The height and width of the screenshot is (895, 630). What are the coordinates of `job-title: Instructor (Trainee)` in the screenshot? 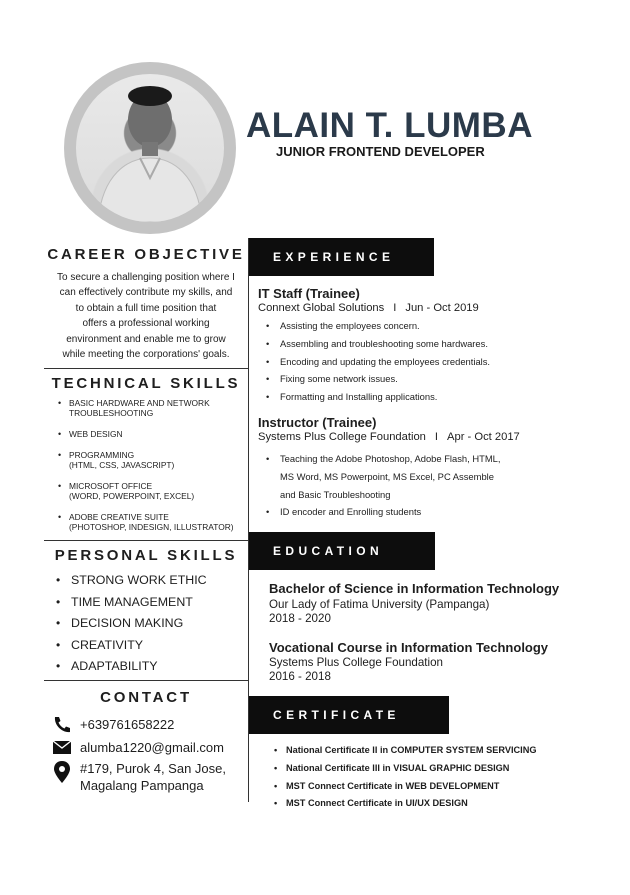 It's located at (317, 422).